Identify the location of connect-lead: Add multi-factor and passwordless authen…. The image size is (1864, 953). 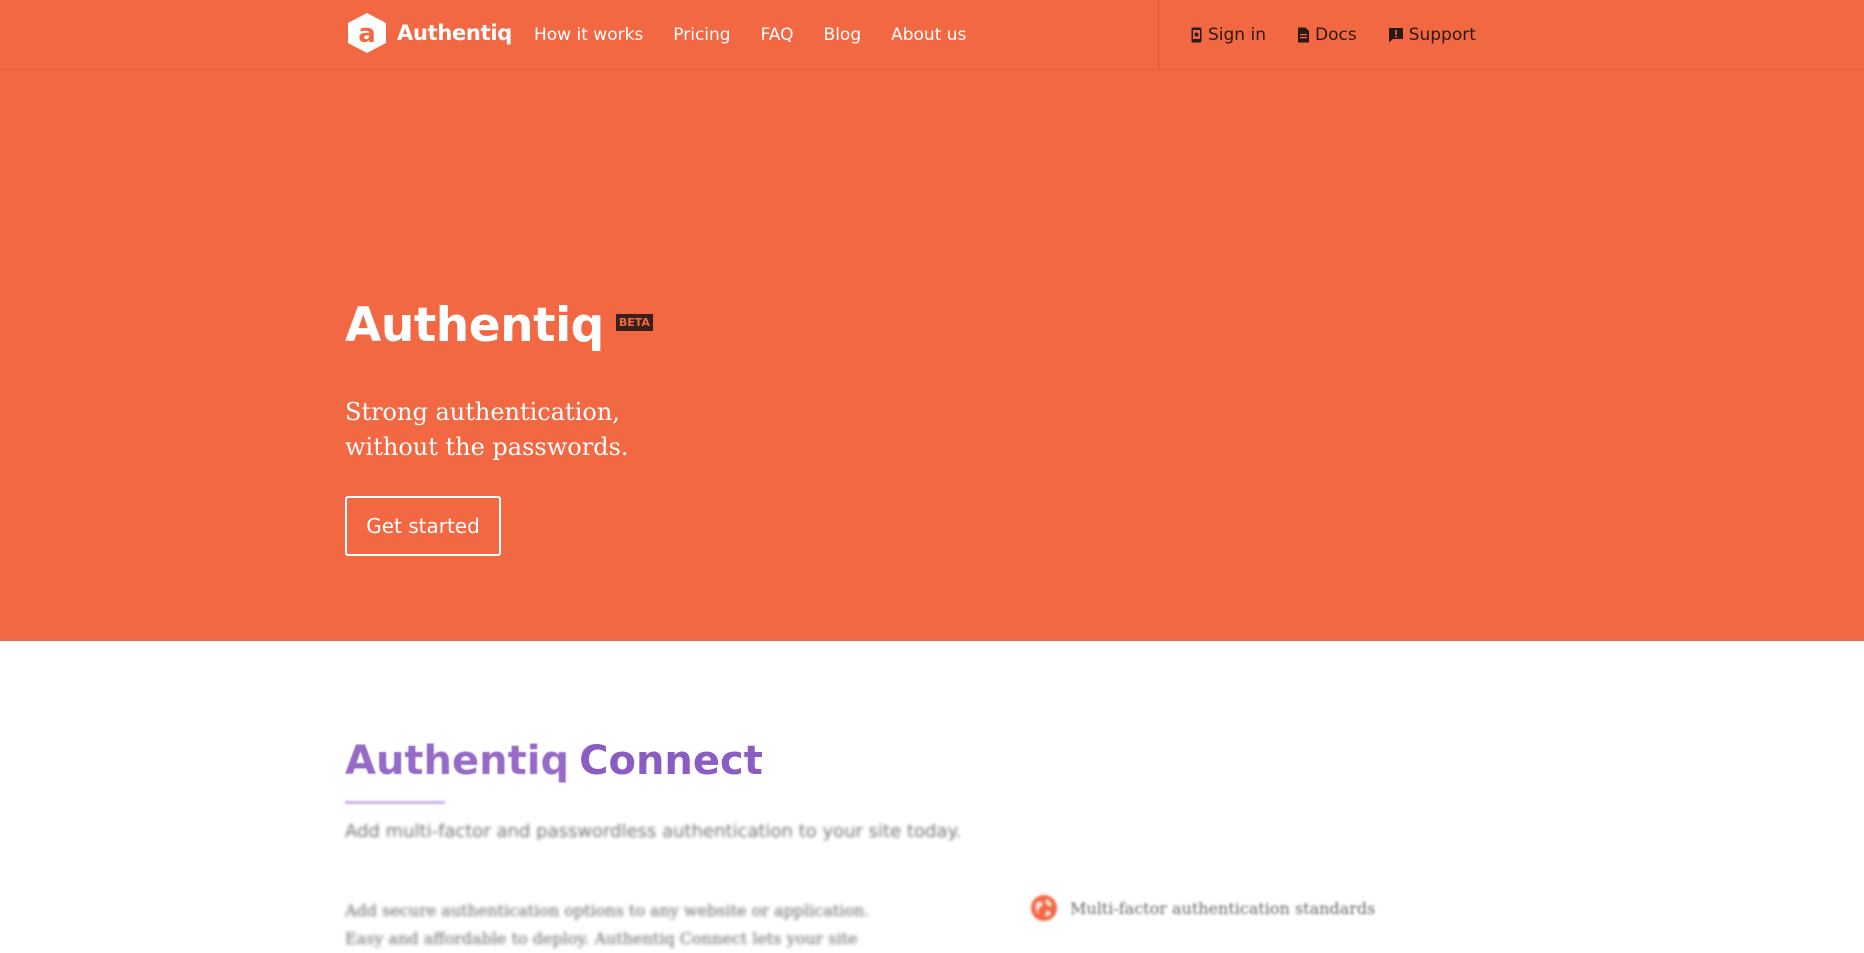
(653, 831).